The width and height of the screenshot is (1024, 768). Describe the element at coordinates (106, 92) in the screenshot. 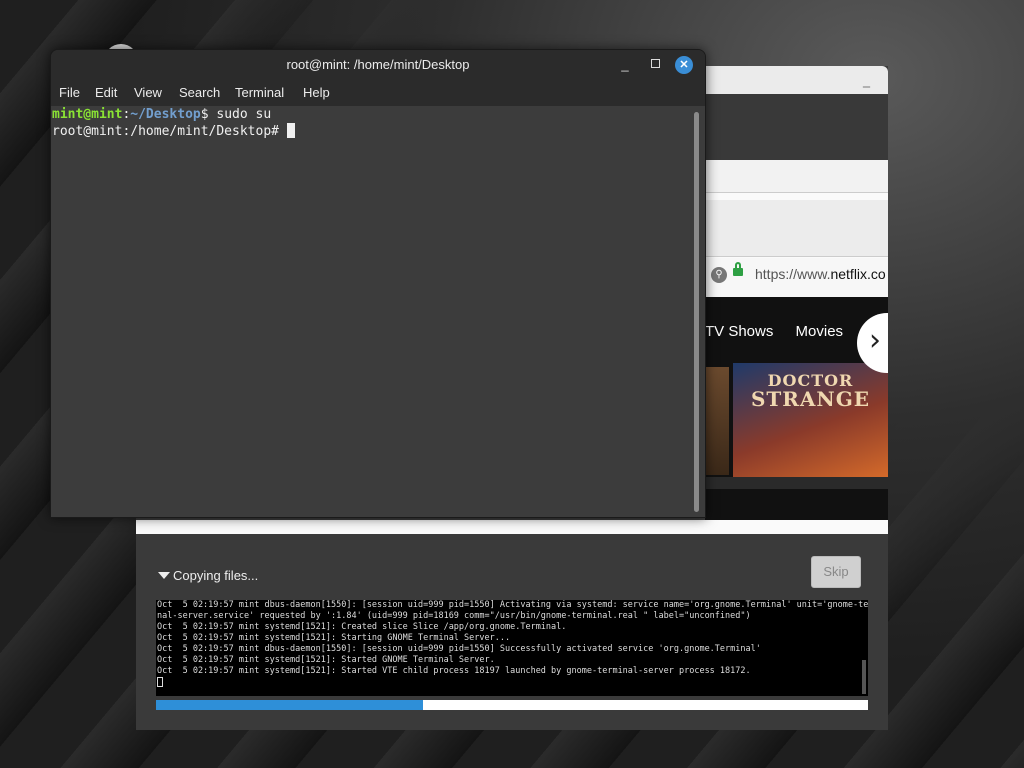

I see `menu-edit: Edit` at that location.